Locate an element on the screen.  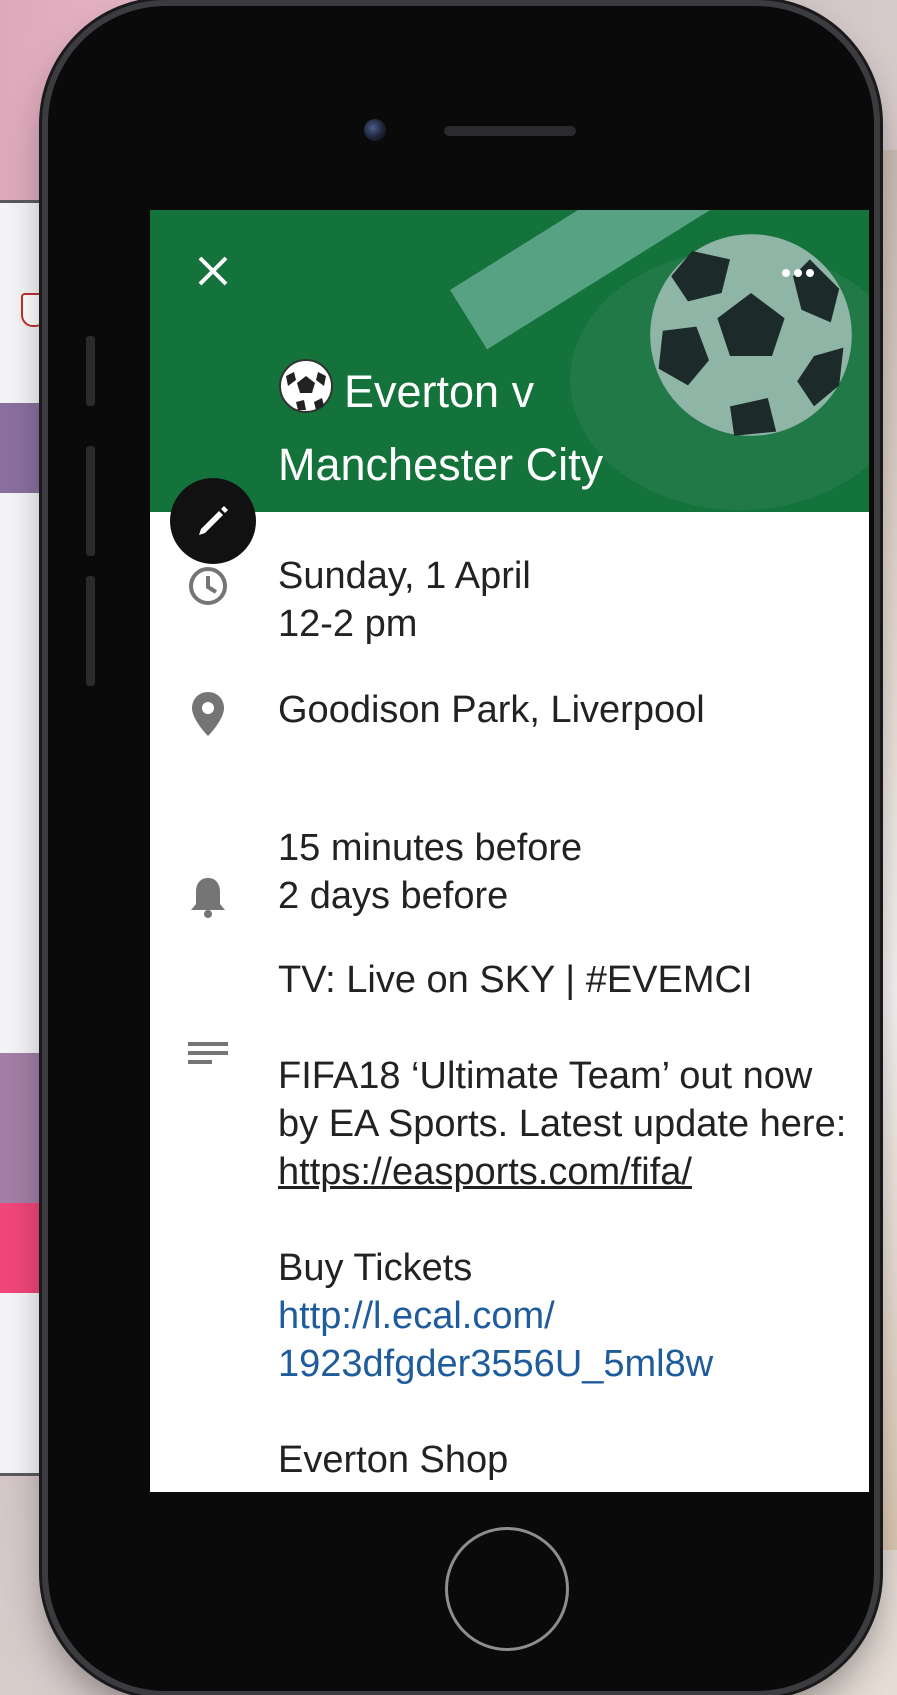
volume-up-button is located at coordinates (90, 501).